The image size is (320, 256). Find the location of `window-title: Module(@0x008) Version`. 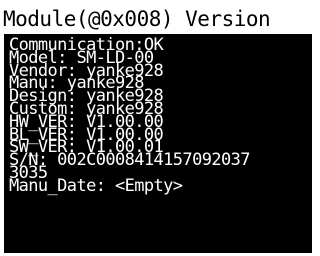

window-title: Module(@0x008) Version is located at coordinates (158, 19).